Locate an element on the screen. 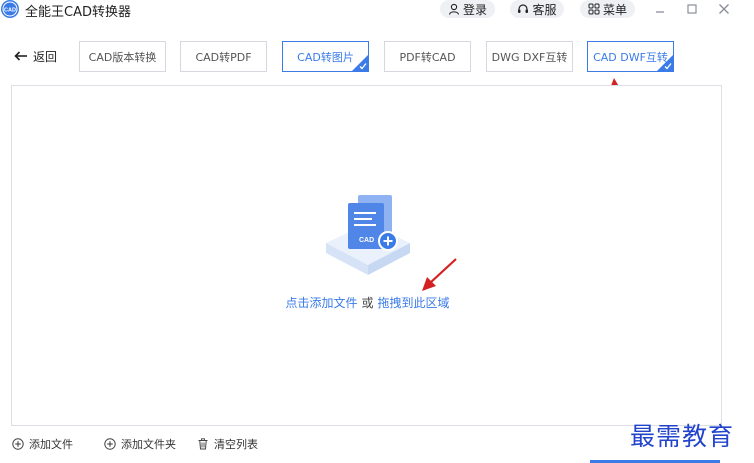 This screenshot has height=463, width=754. tab-label: PDF转CAD is located at coordinates (427, 57).